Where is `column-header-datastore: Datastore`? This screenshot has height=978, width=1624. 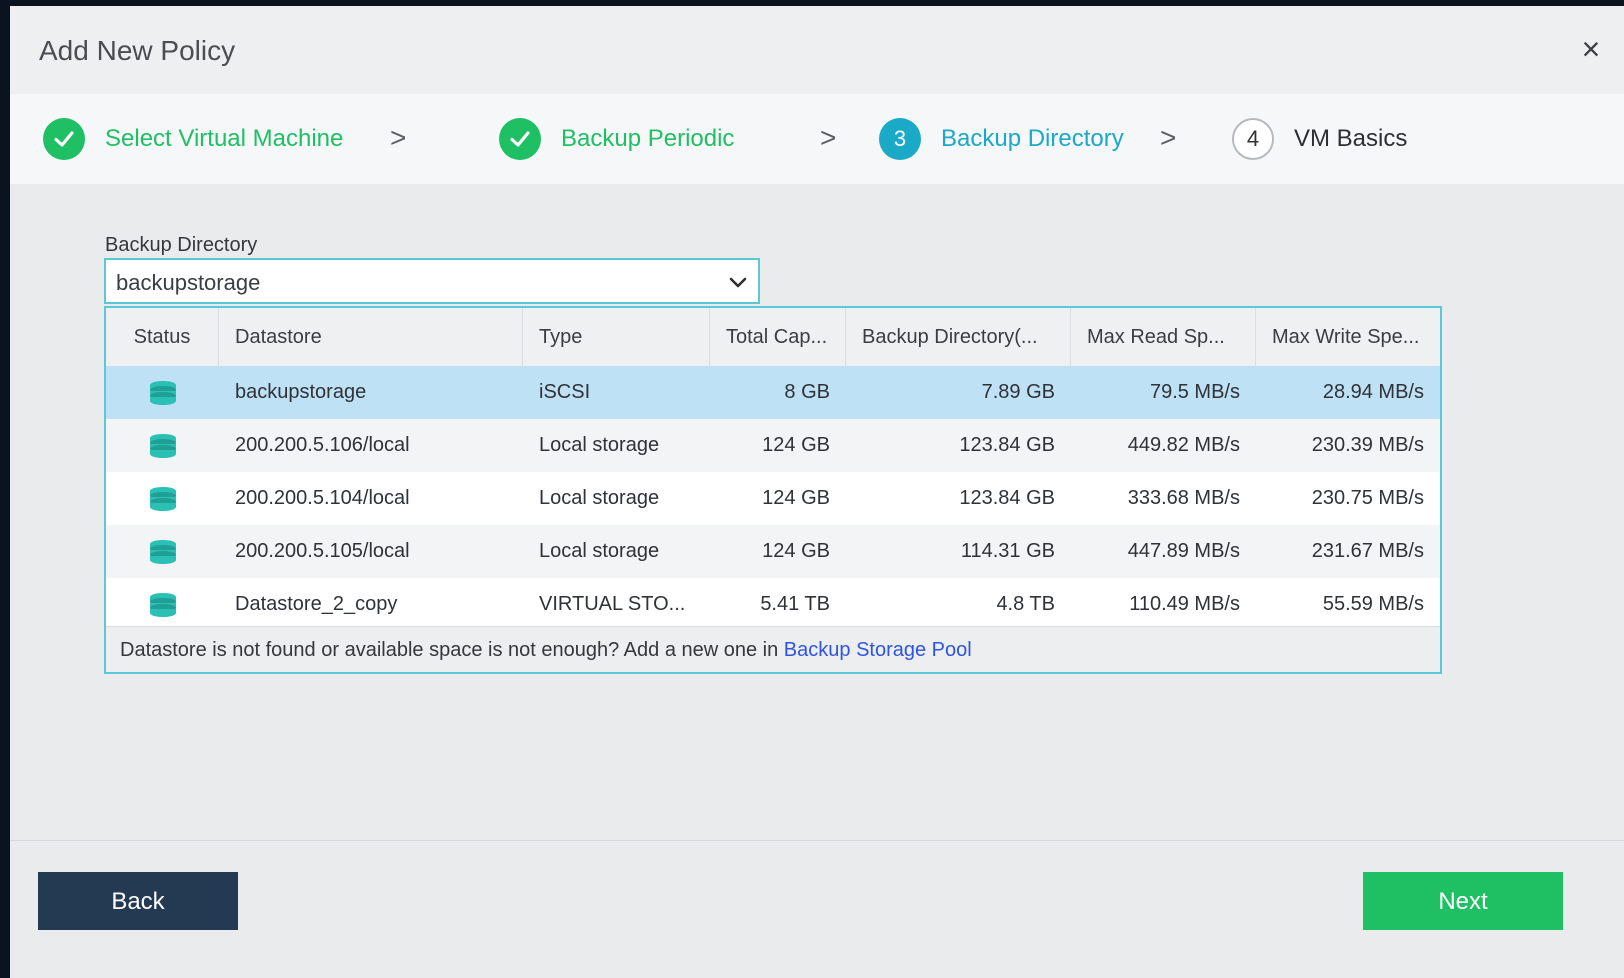
column-header-datastore: Datastore is located at coordinates (371, 337).